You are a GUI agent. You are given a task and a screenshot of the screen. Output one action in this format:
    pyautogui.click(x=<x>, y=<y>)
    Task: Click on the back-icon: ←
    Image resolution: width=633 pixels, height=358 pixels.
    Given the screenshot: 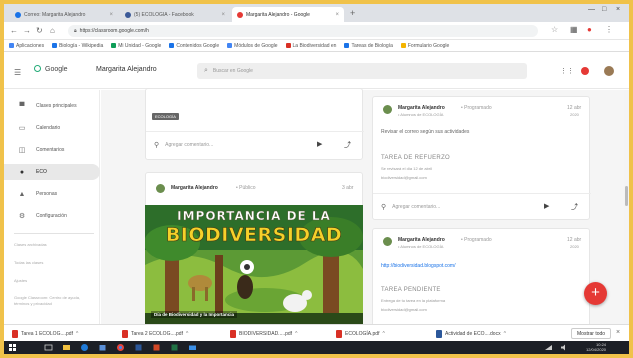 What is the action you would take?
    pyautogui.click(x=14, y=30)
    